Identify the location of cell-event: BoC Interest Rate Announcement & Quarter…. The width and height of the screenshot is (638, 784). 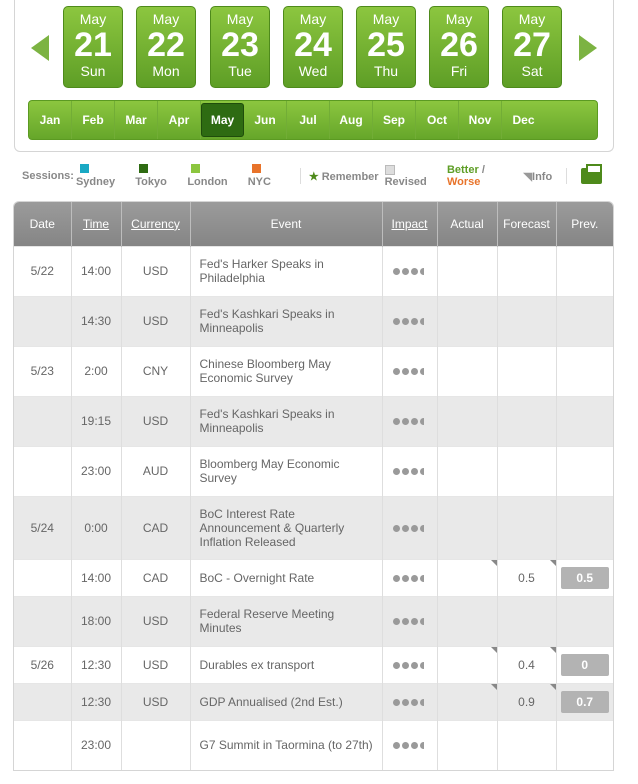
(286, 527).